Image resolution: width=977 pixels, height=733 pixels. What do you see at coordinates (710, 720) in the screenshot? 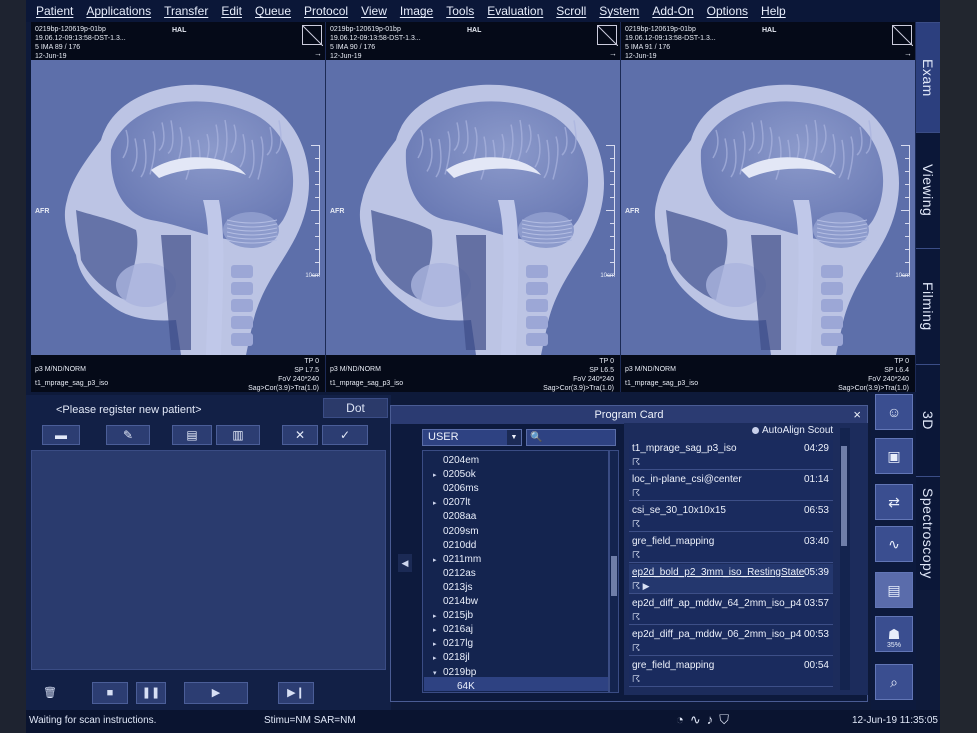
I see `speaker-icon: ♪` at bounding box center [710, 720].